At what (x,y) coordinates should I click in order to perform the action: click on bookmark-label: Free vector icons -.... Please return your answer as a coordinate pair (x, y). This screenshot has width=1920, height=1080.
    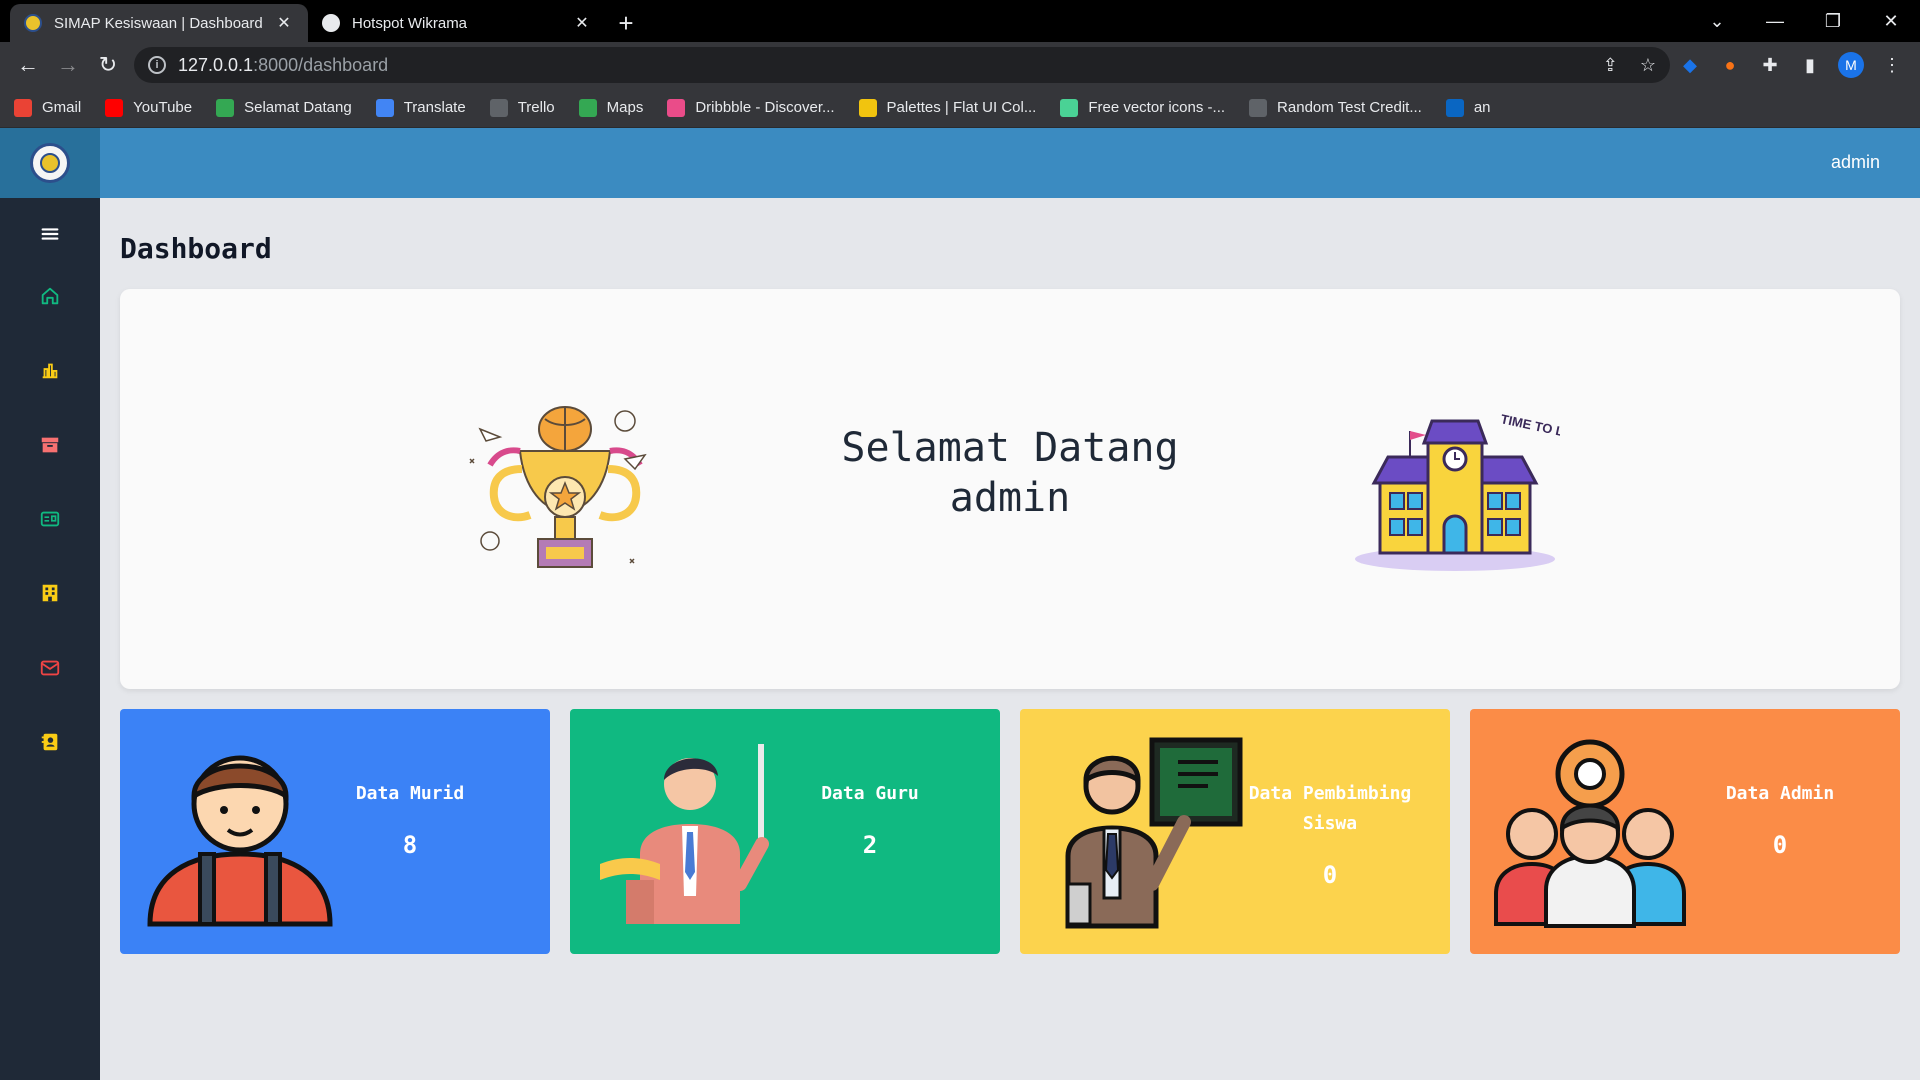
    Looking at the image, I should click on (1157, 107).